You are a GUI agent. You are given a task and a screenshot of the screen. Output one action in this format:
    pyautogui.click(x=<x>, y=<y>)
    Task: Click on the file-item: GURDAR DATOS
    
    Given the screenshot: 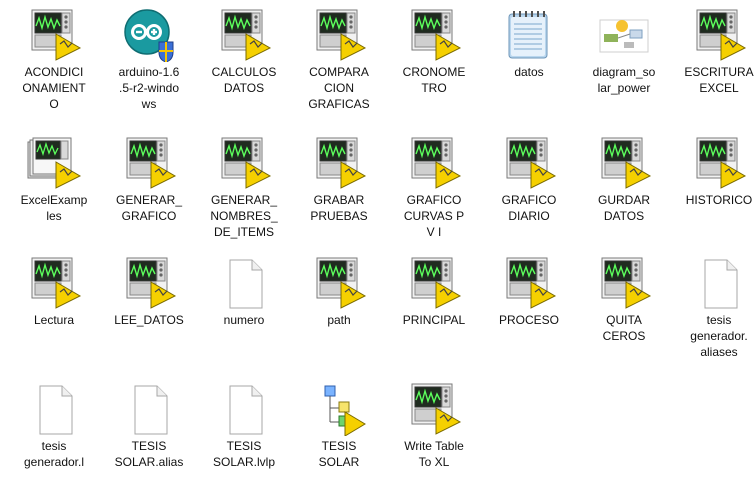 What is the action you would take?
    pyautogui.click(x=624, y=188)
    